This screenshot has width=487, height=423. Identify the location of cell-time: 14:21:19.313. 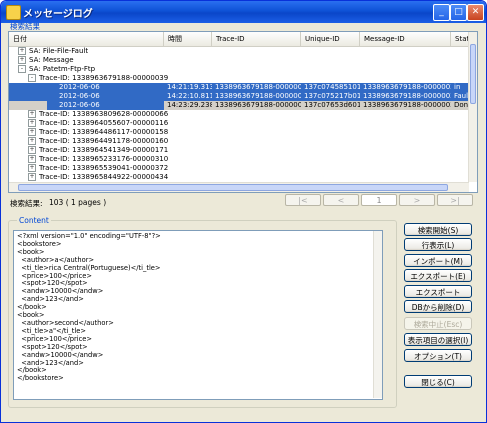
(189, 87).